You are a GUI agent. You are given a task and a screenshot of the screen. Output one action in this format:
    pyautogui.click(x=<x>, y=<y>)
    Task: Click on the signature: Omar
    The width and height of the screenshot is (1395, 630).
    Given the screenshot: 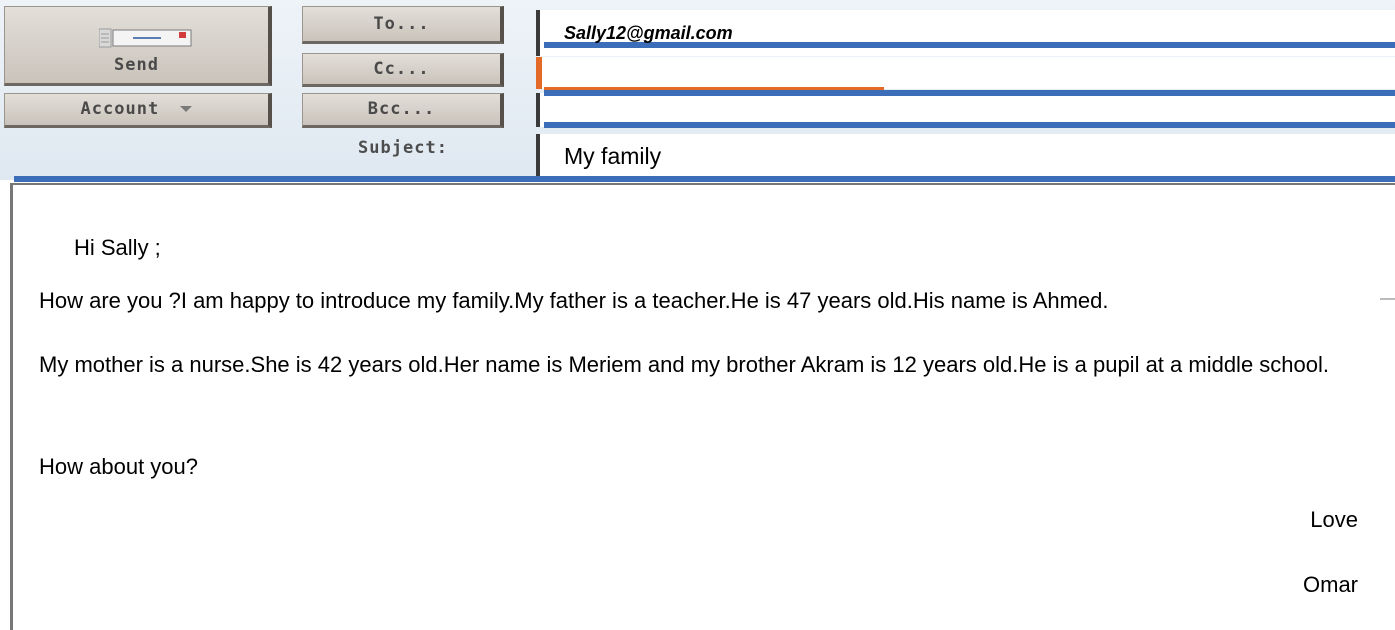 What is the action you would take?
    pyautogui.click(x=1330, y=584)
    